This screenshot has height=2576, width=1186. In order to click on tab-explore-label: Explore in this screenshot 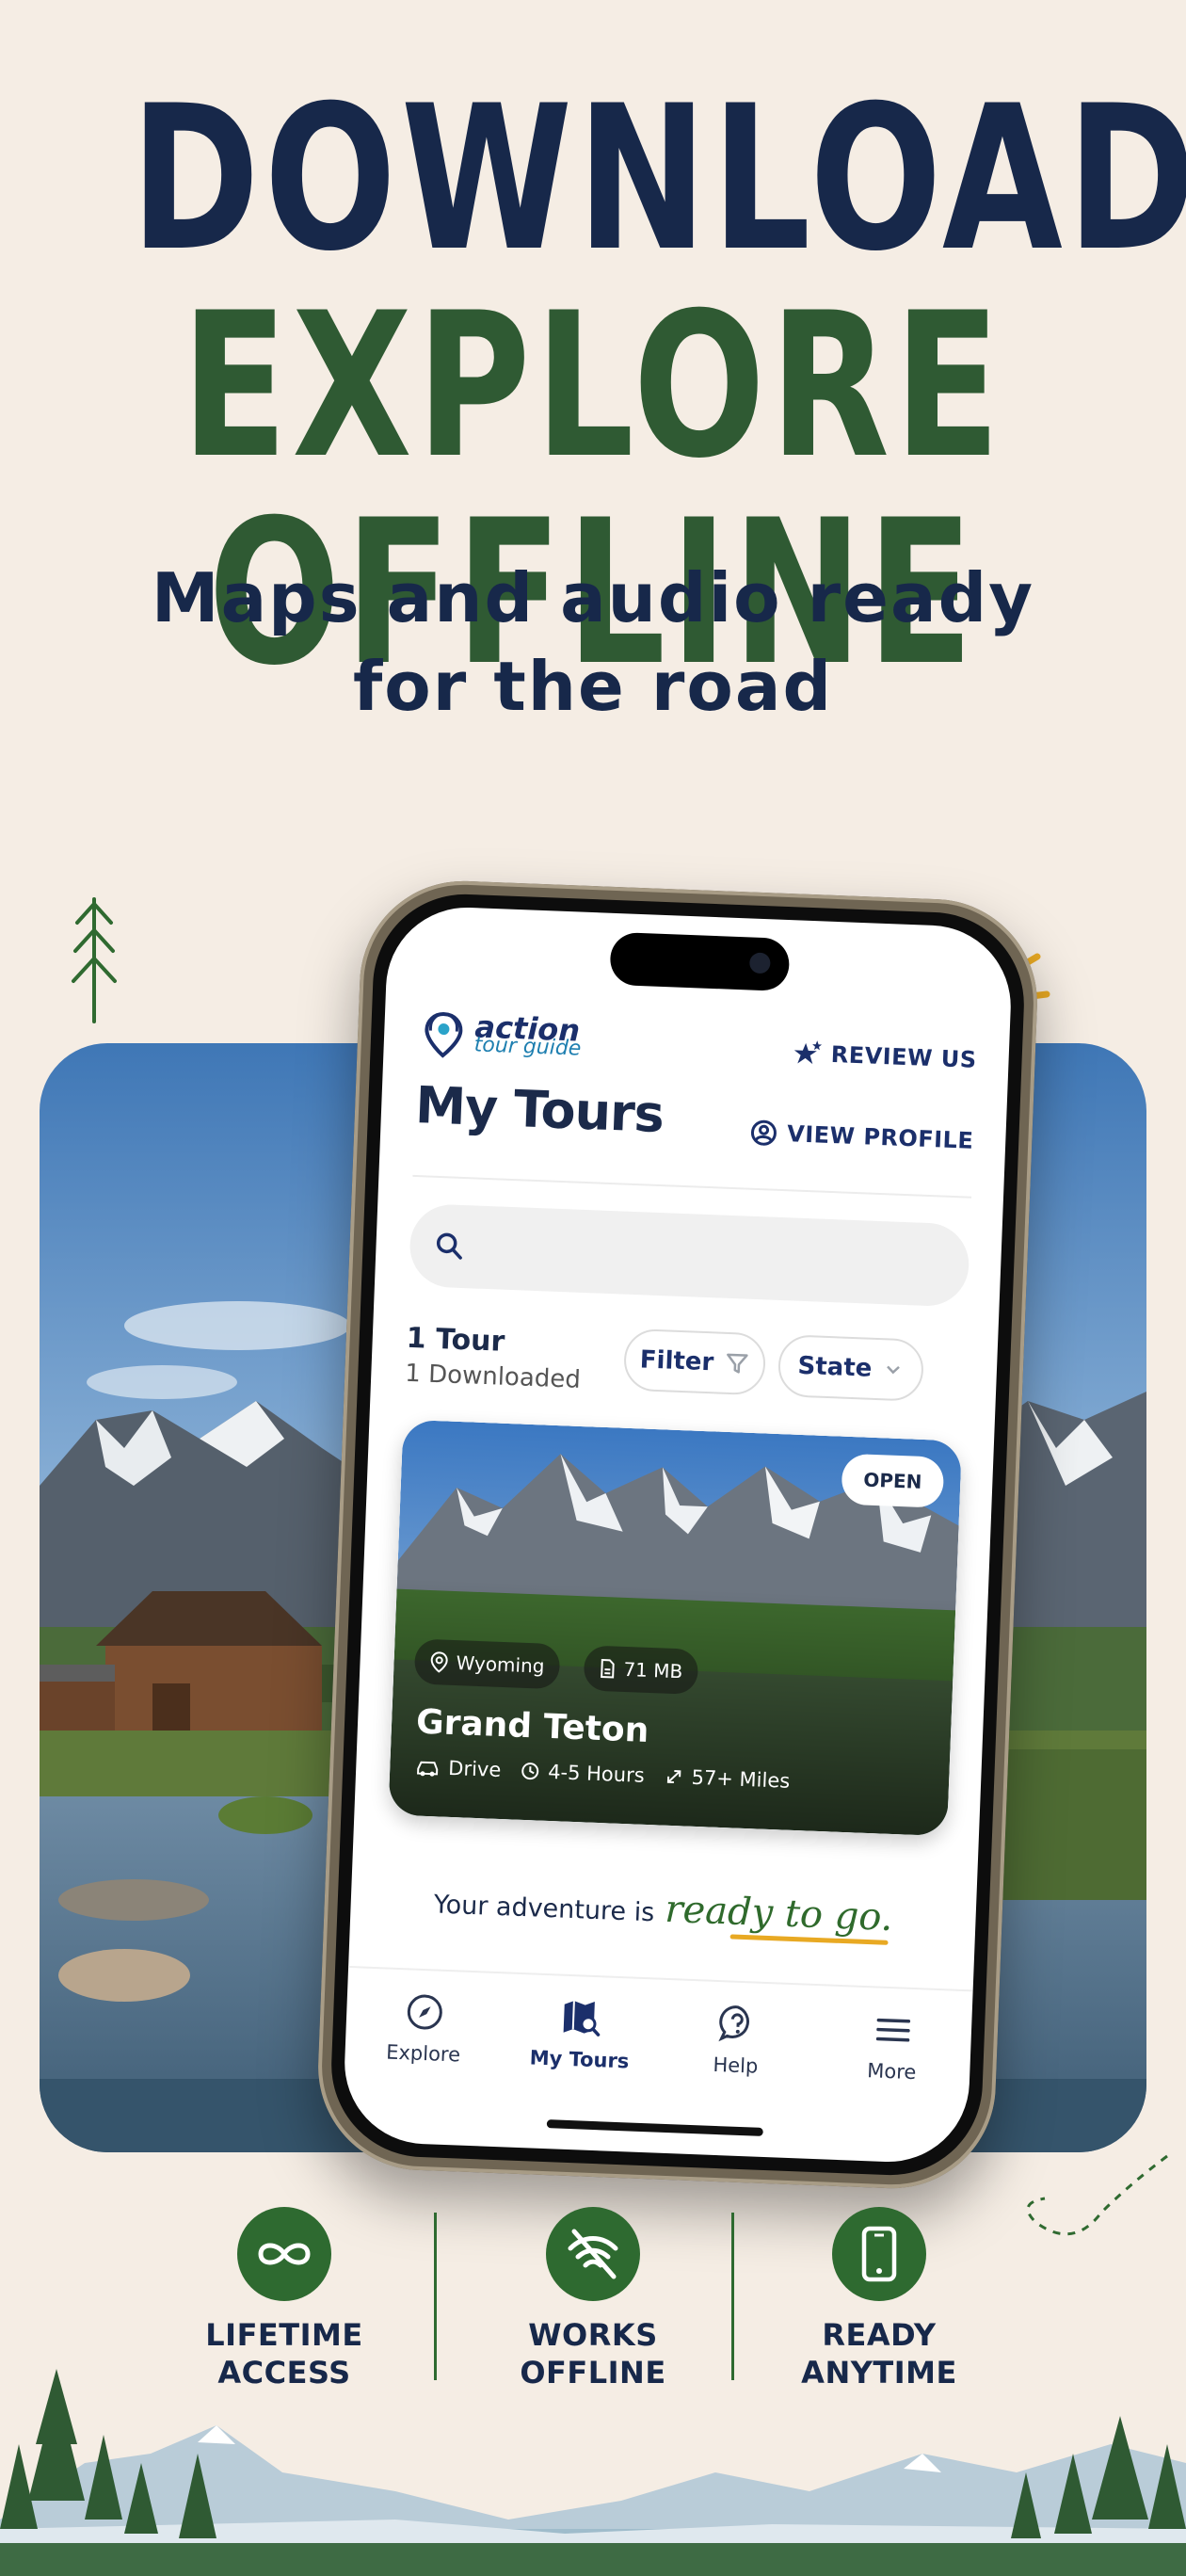, I will do `click(423, 2053)`.